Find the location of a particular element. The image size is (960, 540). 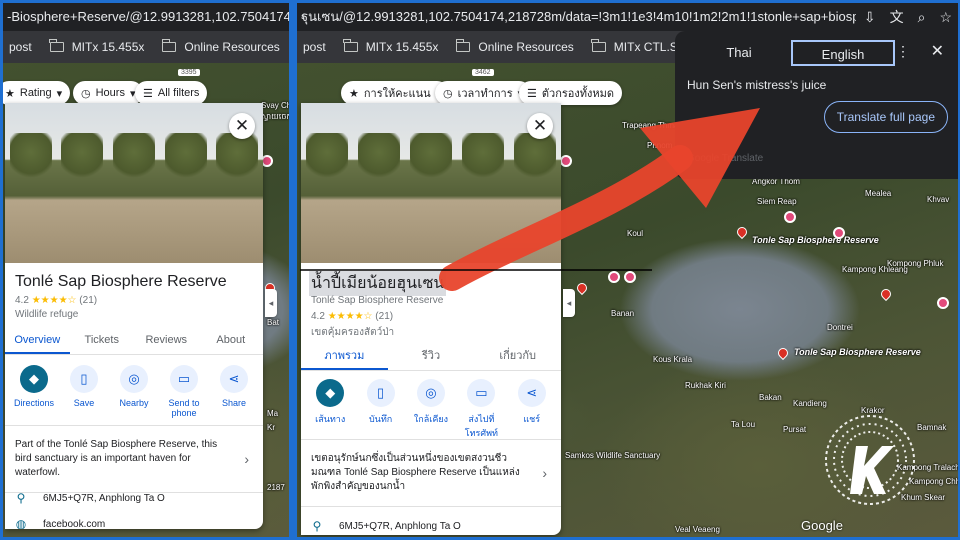

tab-overview: Overview is located at coordinates (37, 339).